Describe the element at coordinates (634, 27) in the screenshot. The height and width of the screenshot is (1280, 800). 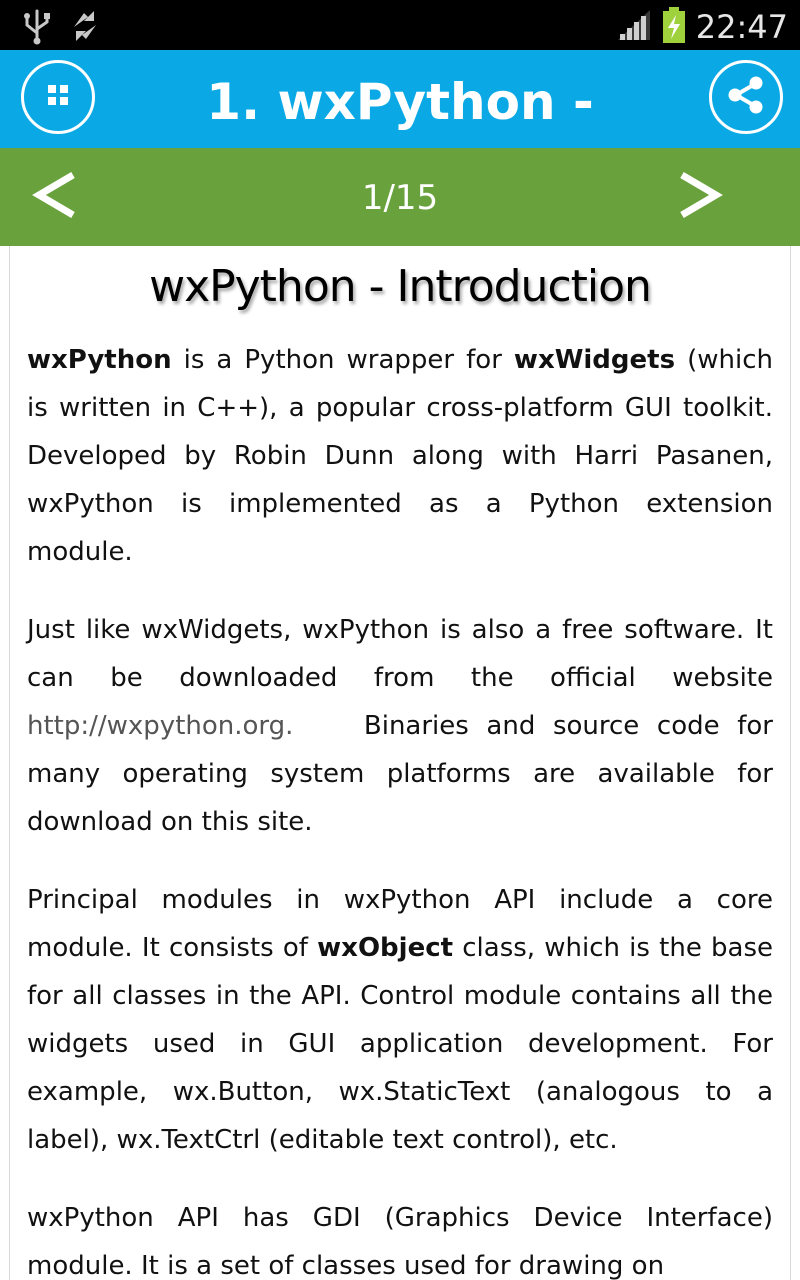
I see `signal-icon` at that location.